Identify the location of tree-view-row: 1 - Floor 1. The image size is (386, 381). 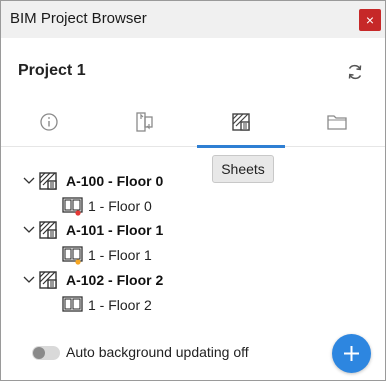
(107, 255).